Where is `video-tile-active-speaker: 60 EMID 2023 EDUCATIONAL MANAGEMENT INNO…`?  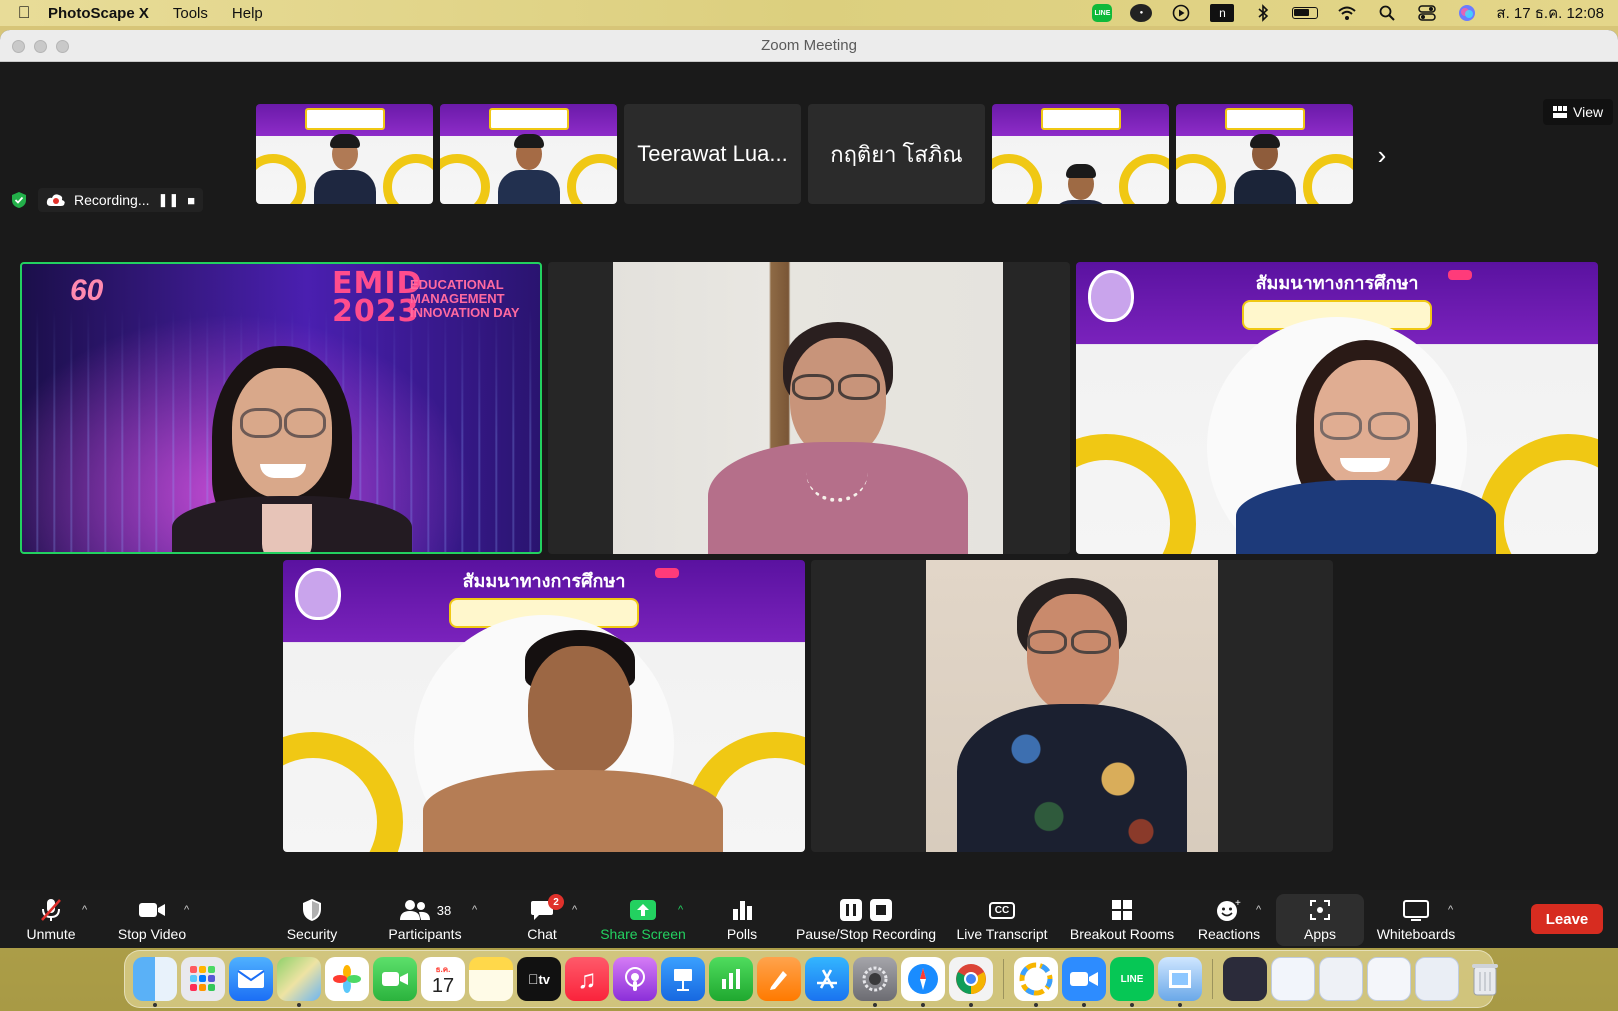
video-tile-active-speaker: 60 EMID 2023 EDUCATIONAL MANAGEMENT INNO… is located at coordinates (281, 408).